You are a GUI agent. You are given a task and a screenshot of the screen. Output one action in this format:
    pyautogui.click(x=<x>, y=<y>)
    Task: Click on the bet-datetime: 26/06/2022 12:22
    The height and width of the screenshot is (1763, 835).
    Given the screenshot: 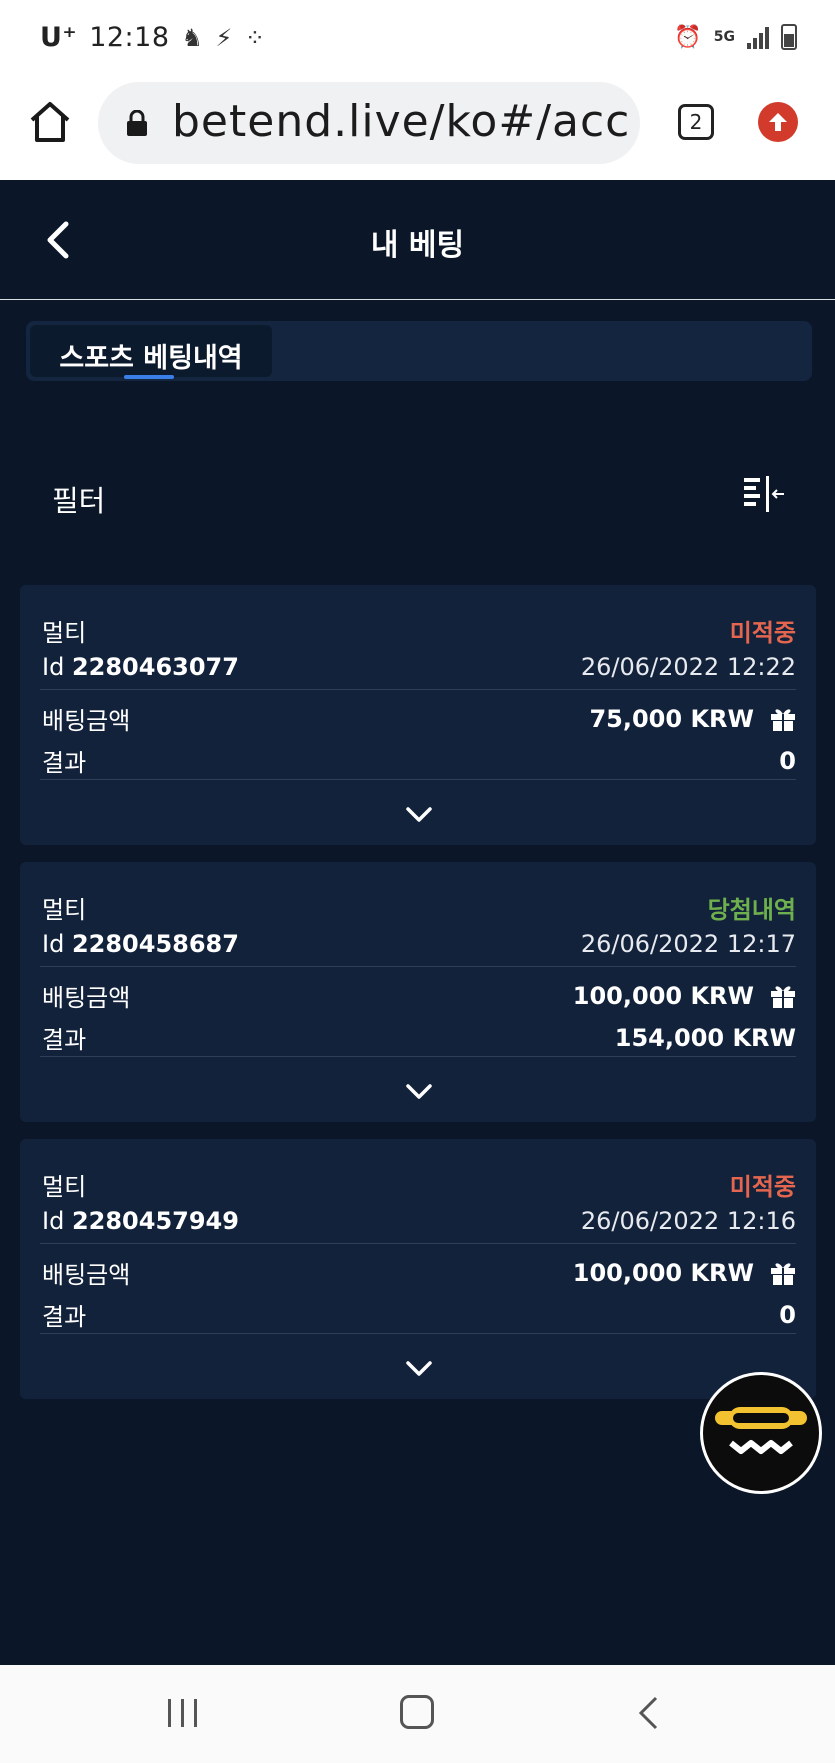 What is the action you would take?
    pyautogui.click(x=688, y=667)
    